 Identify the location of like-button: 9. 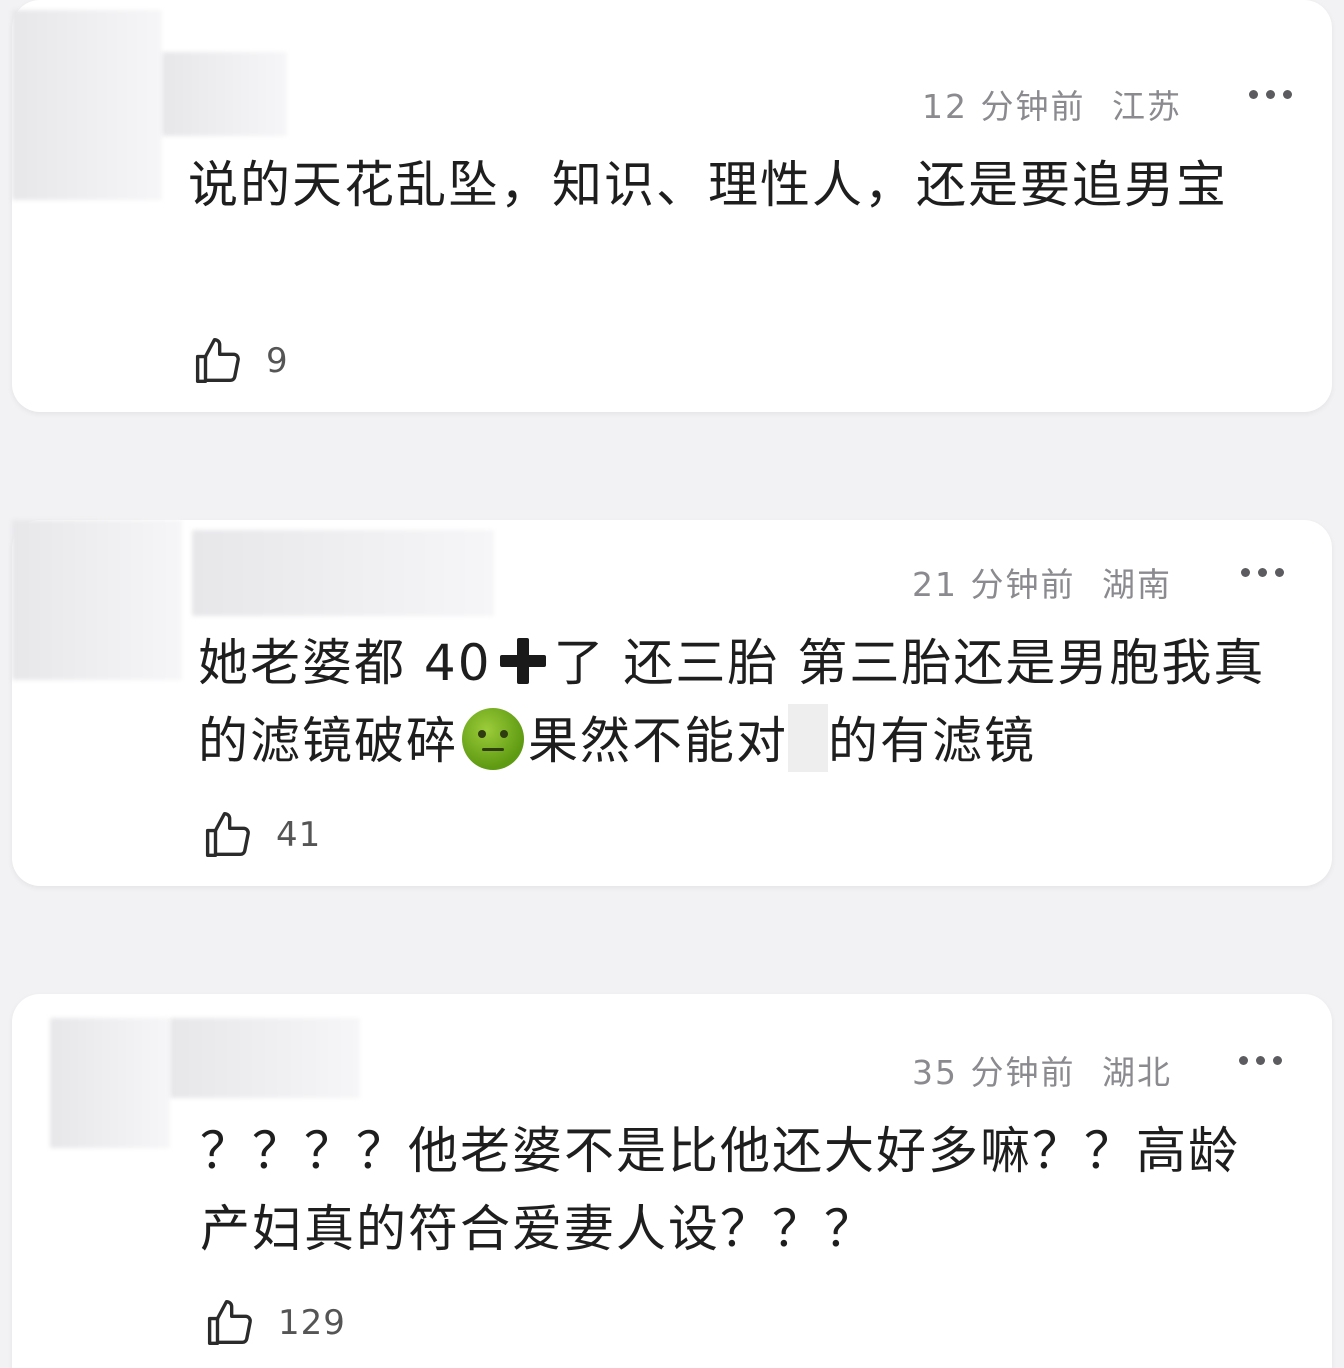
(240, 361).